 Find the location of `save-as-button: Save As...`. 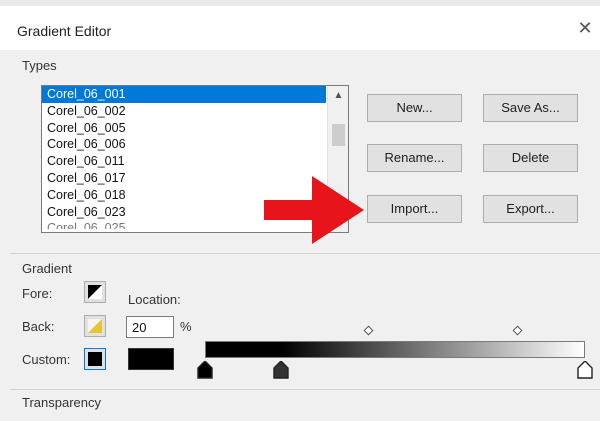

save-as-button: Save As... is located at coordinates (530, 108).